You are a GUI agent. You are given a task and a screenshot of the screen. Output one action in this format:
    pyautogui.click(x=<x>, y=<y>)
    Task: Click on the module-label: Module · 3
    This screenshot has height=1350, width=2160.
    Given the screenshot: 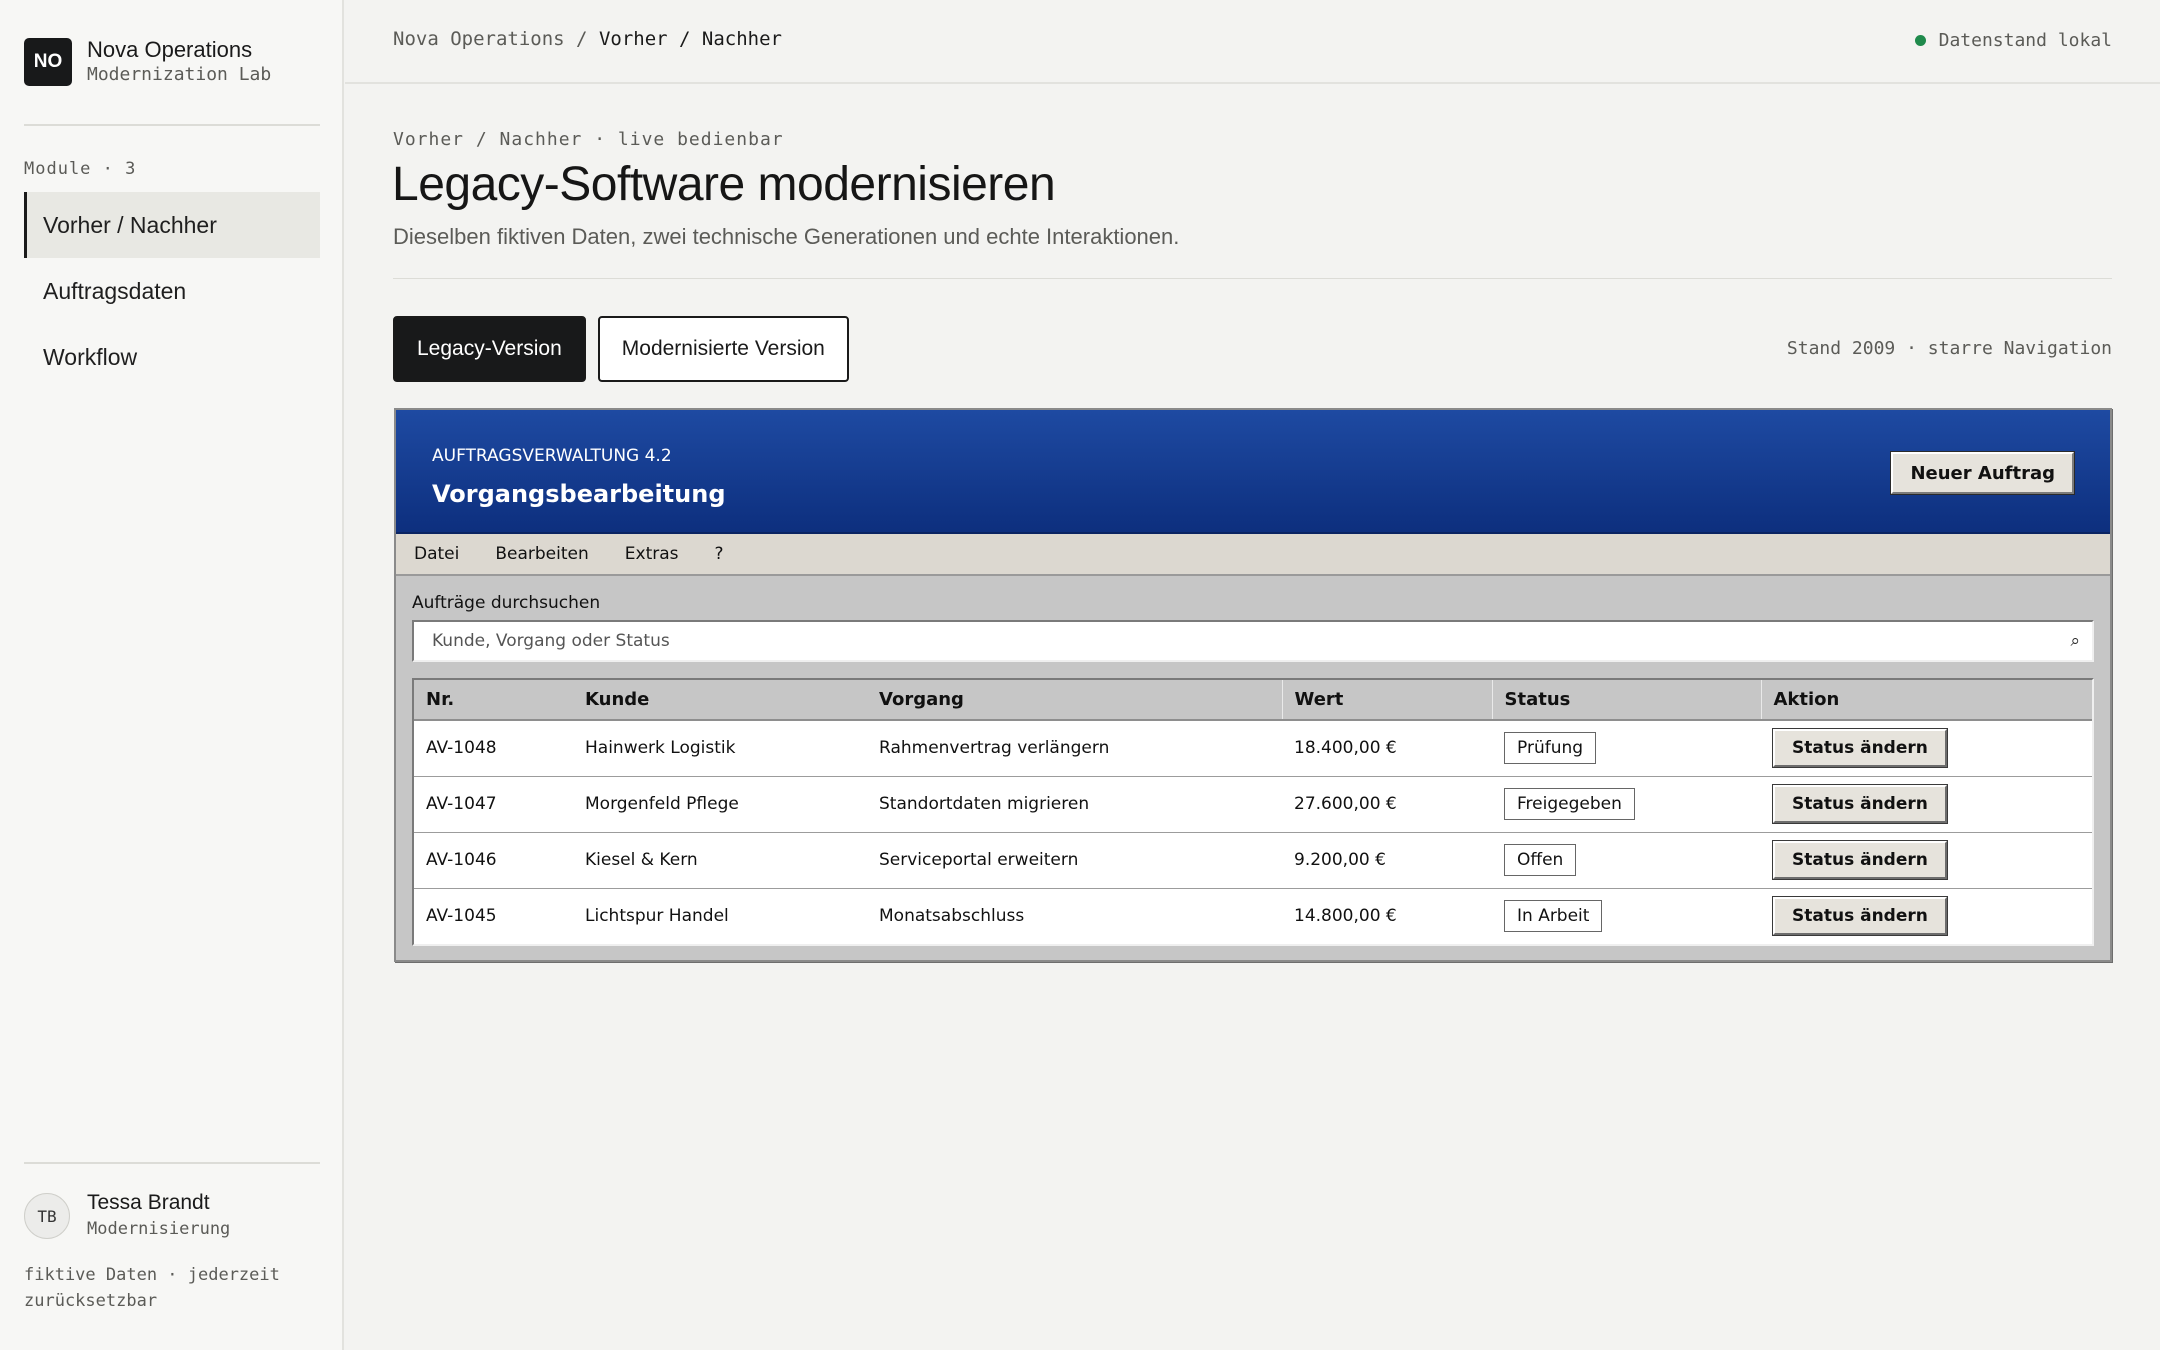 What is the action you would take?
    pyautogui.click(x=80, y=169)
    